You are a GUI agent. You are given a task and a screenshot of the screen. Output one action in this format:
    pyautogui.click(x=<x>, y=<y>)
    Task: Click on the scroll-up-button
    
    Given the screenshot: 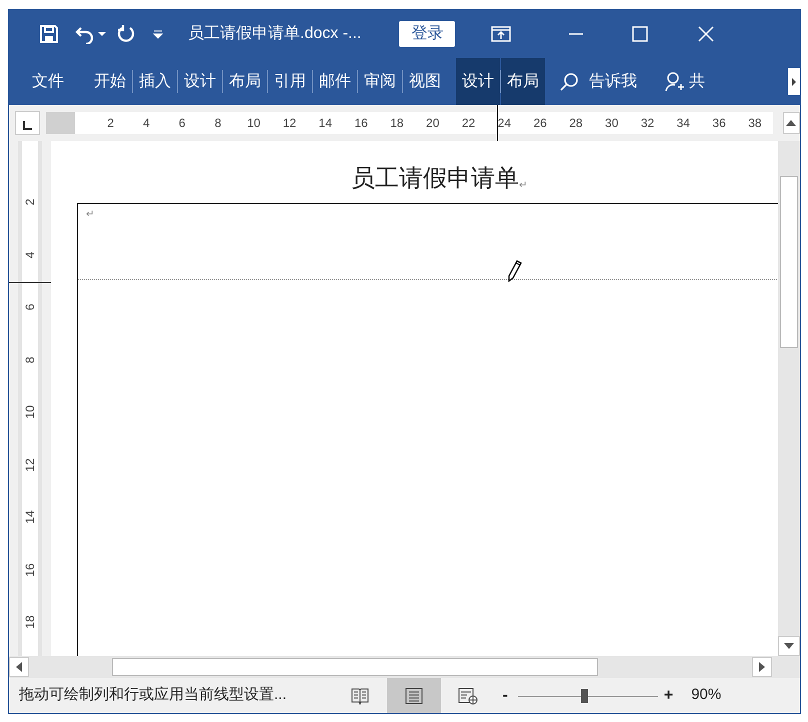 What is the action you would take?
    pyautogui.click(x=791, y=123)
    